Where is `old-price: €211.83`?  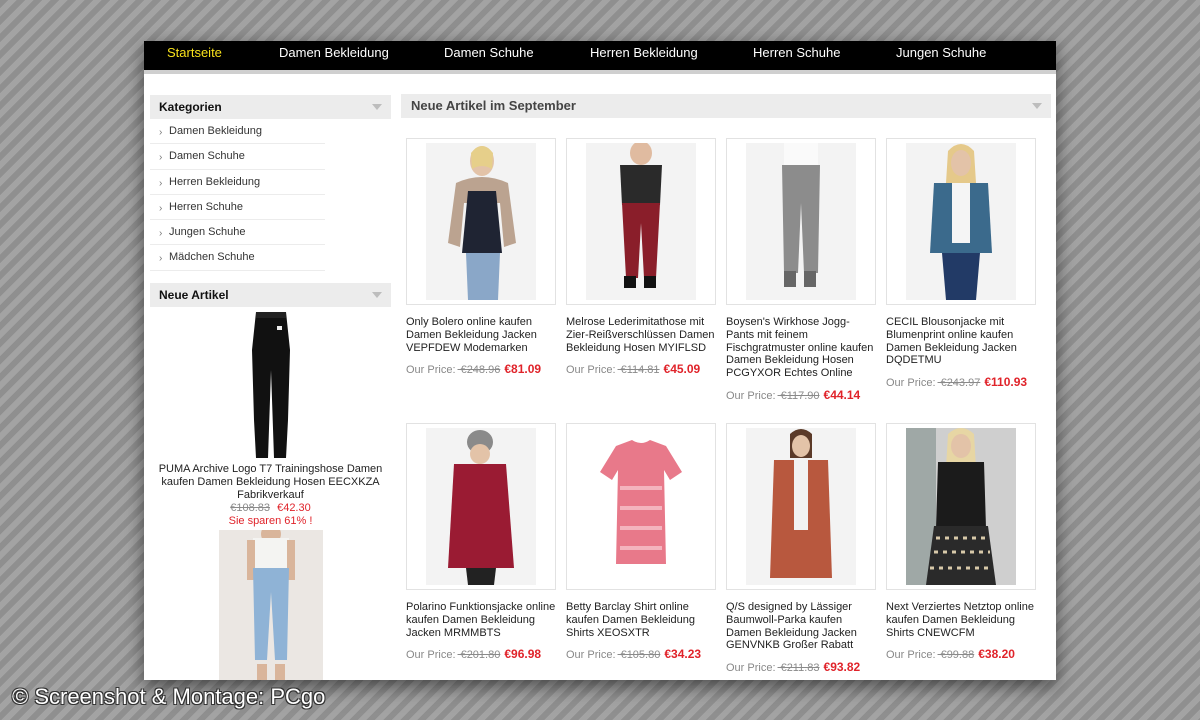
old-price: €211.83 is located at coordinates (798, 668).